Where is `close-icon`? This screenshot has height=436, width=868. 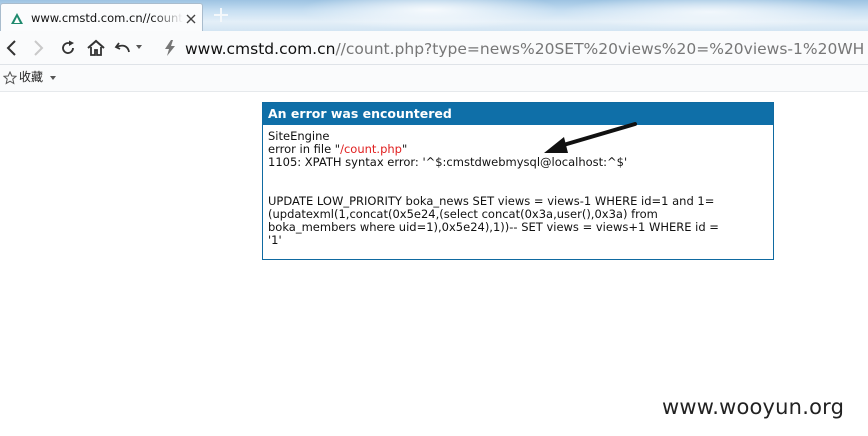 close-icon is located at coordinates (191, 18).